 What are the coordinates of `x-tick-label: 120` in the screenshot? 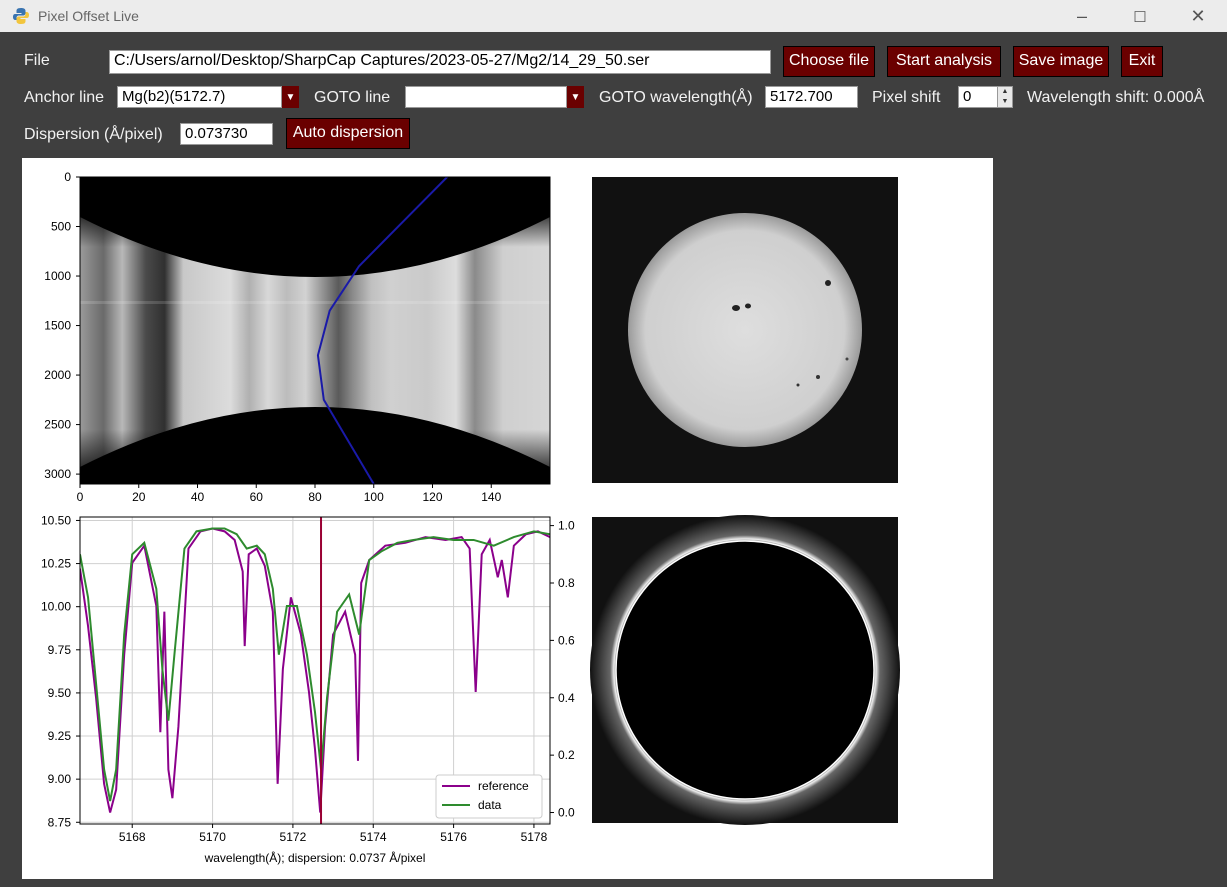 It's located at (432, 497).